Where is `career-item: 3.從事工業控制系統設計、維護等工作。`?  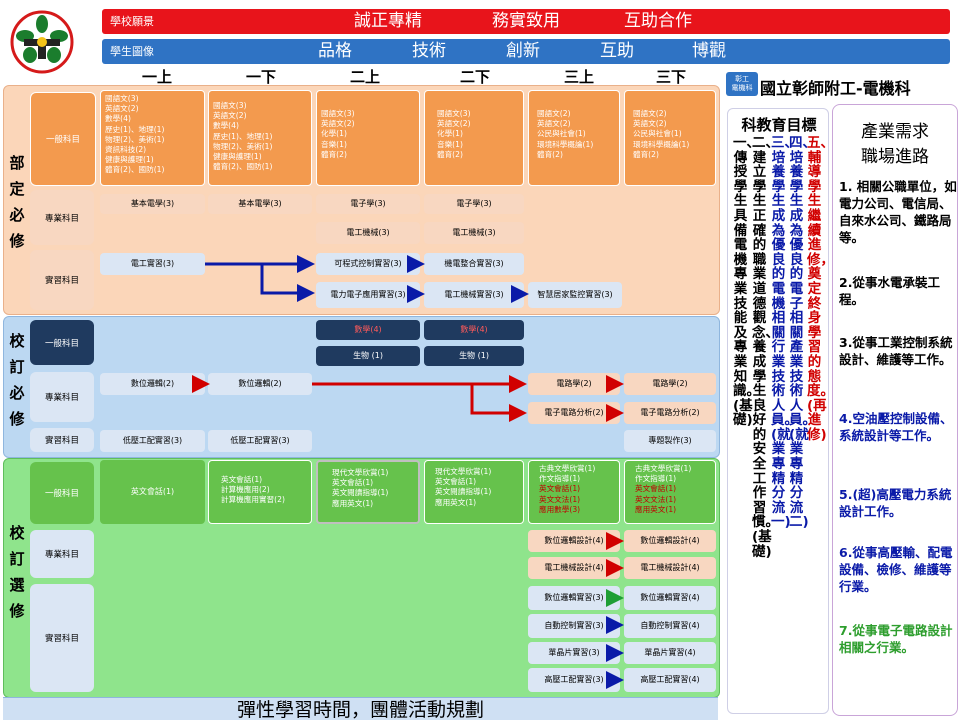
career-item: 3.從事工業控制系統設計、維護等工作。 is located at coordinates (896, 351).